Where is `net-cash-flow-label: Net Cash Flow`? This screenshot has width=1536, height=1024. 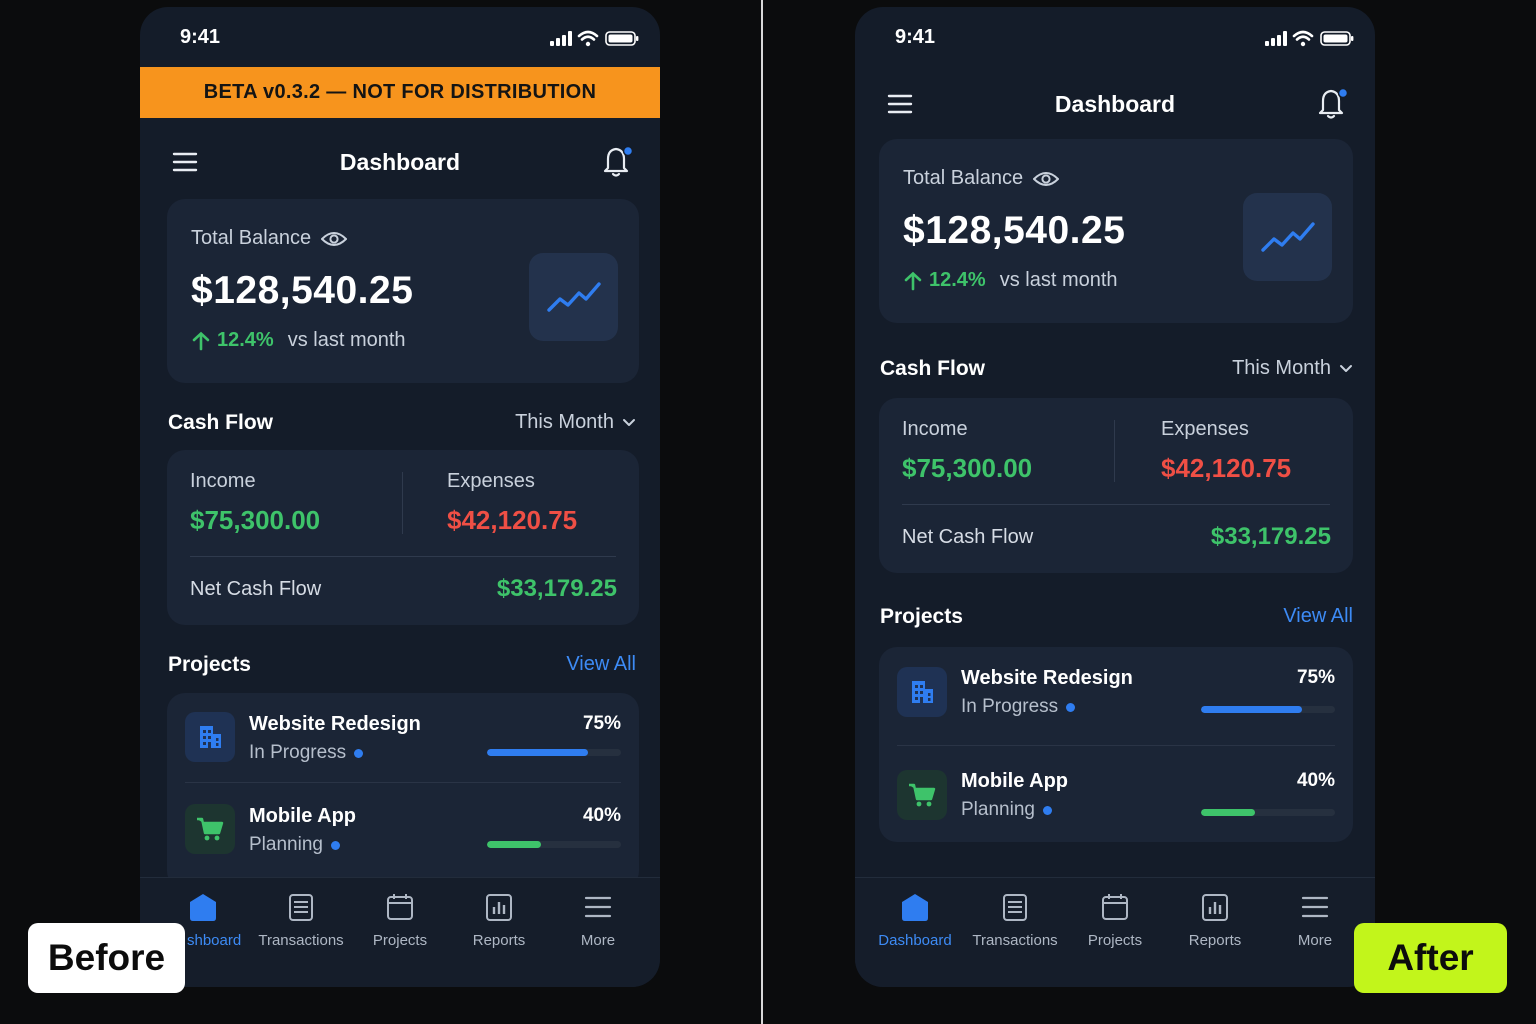
net-cash-flow-label: Net Cash Flow is located at coordinates (968, 537).